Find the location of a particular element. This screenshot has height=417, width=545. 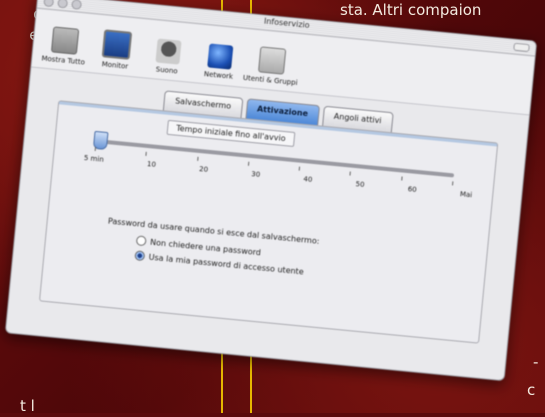

toolbar-label: Mostra Tutto is located at coordinates (63, 60).